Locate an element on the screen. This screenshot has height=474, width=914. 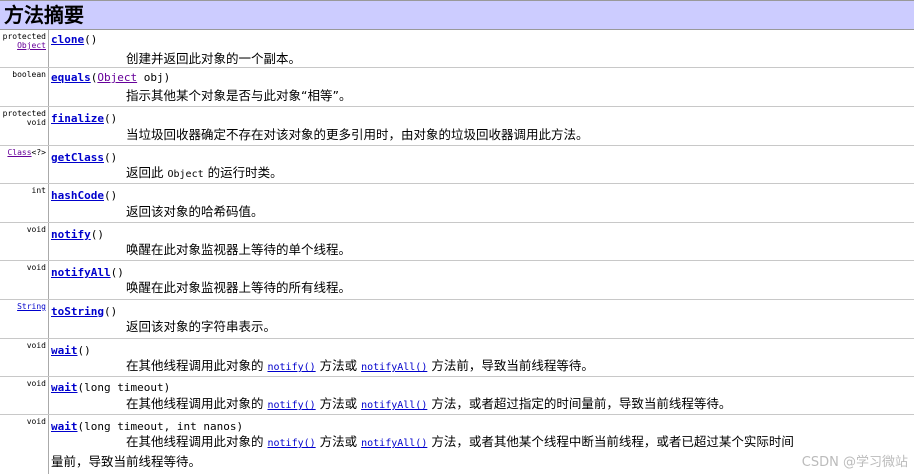
method-description: 返回该对象的字符串表示。 is located at coordinates (201, 326).